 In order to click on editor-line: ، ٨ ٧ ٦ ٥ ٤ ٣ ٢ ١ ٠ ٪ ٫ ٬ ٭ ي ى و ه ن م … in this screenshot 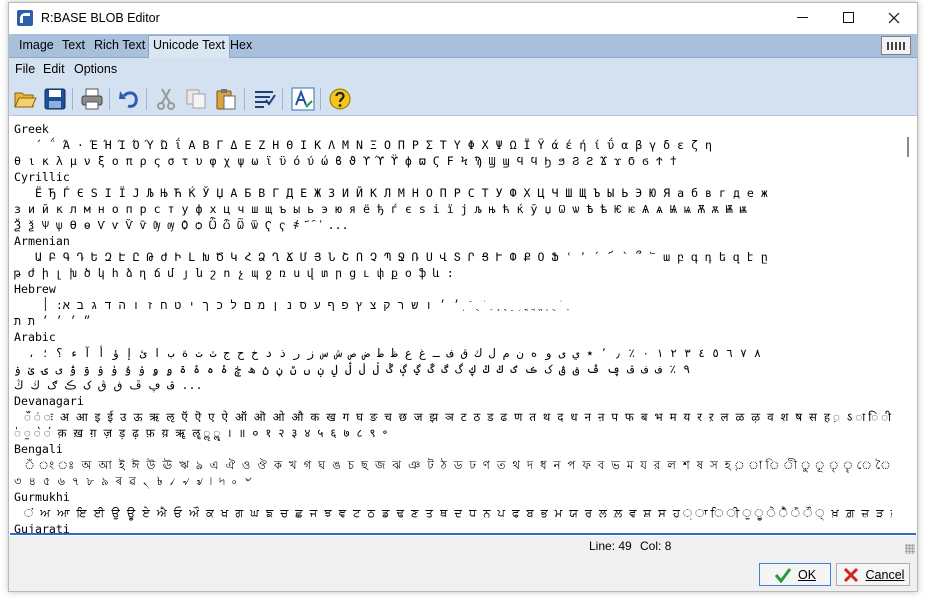, I will do `click(387, 353)`.